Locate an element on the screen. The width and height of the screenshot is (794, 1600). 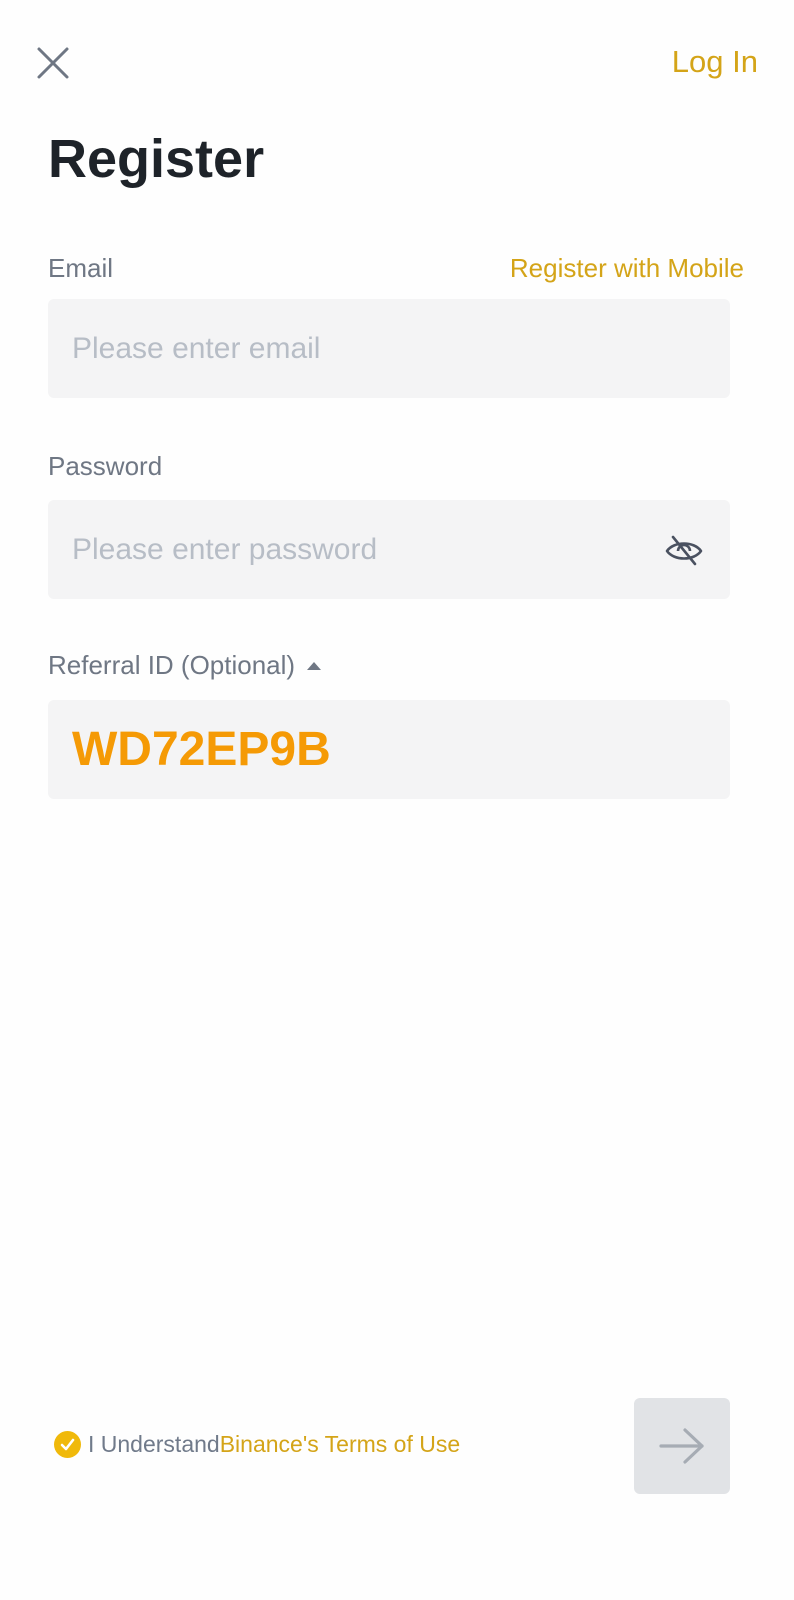
caret-up-icon is located at coordinates (314, 665).